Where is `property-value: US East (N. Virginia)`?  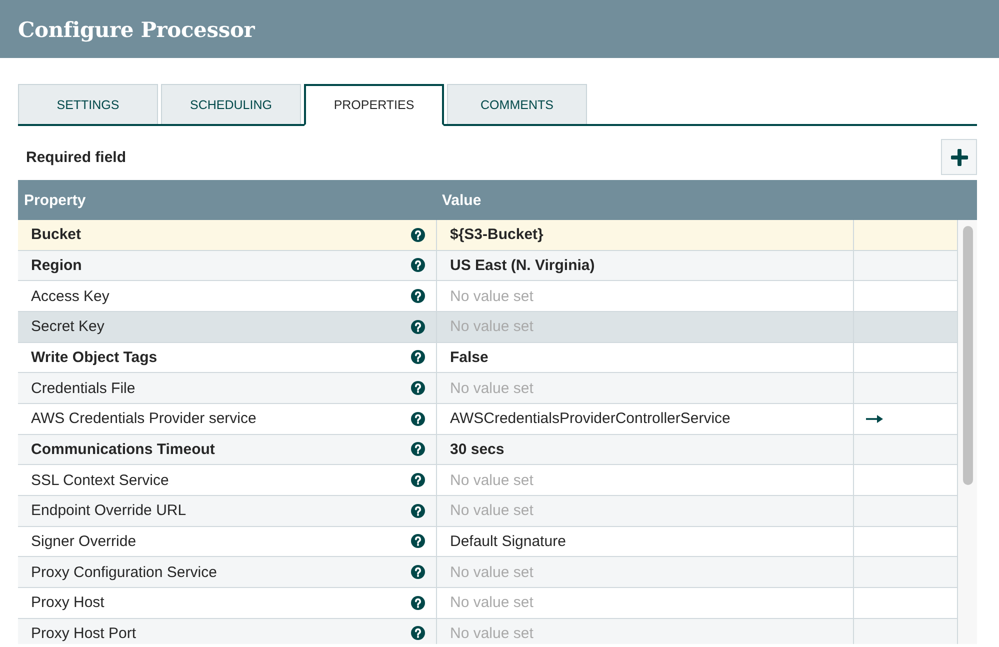
property-value: US East (N. Virginia) is located at coordinates (522, 265).